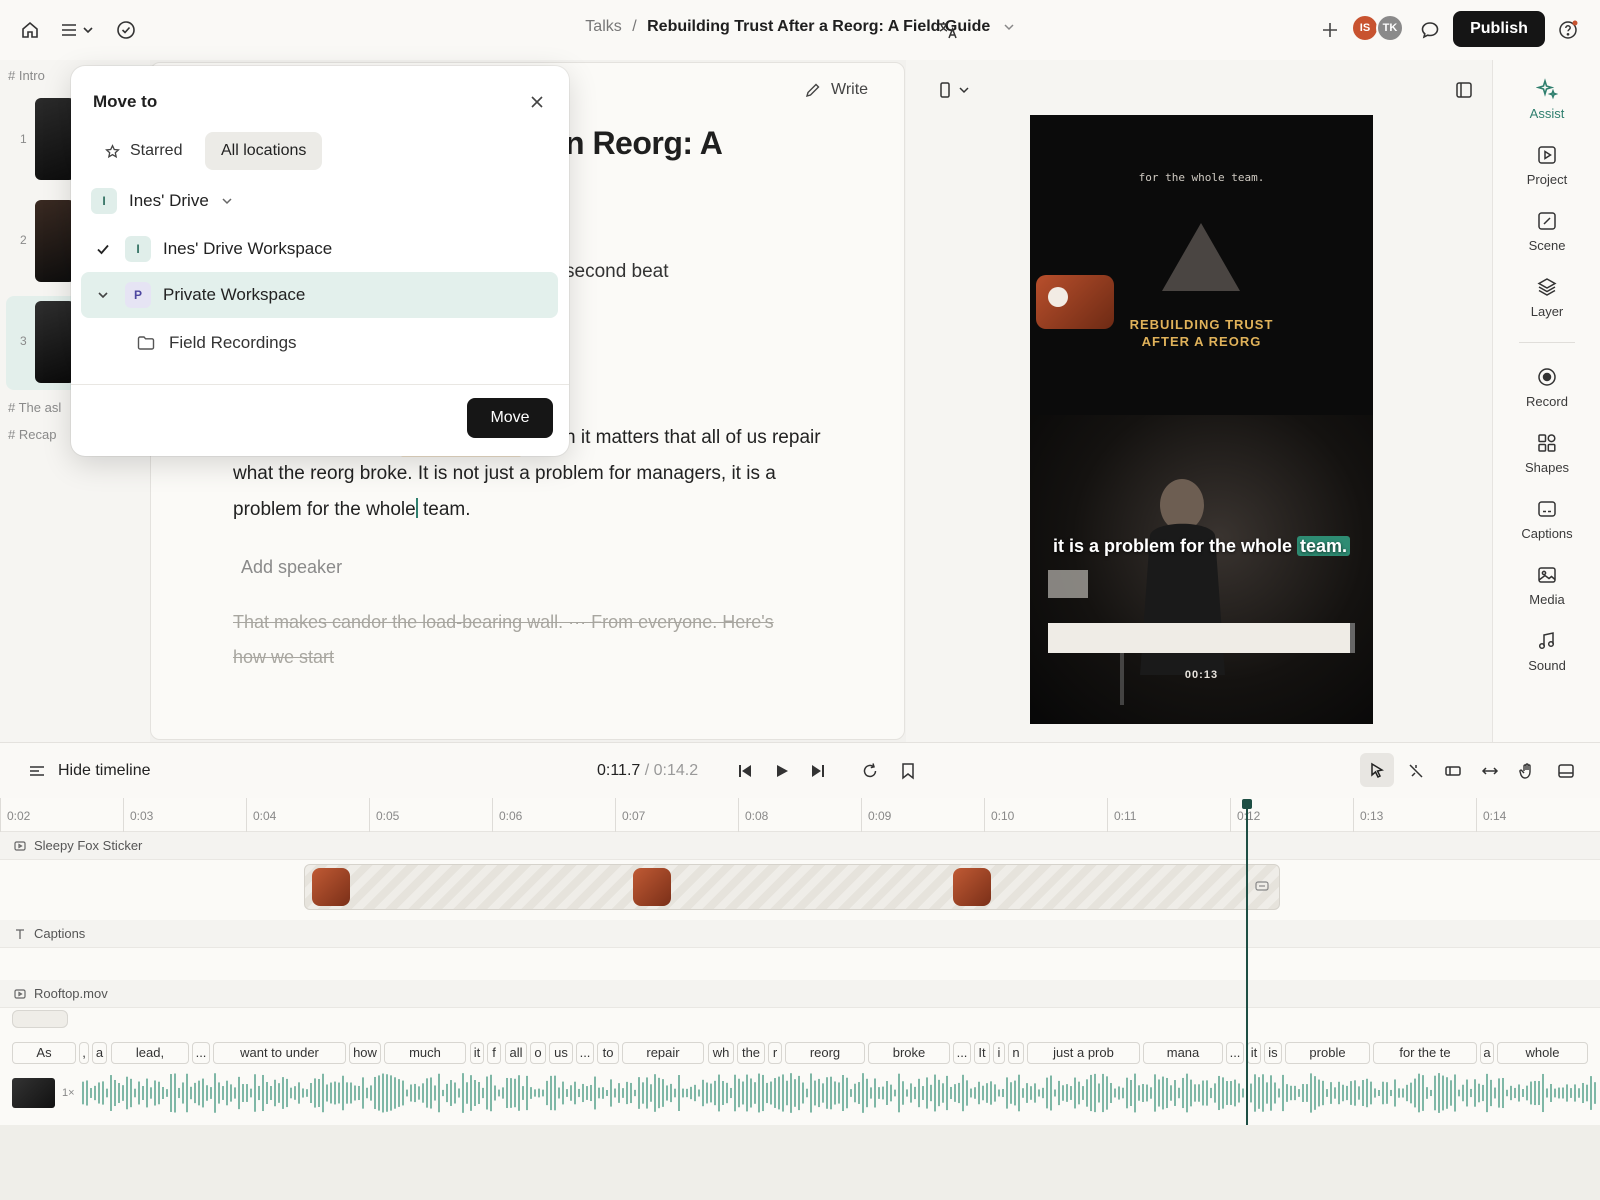 Image resolution: width=1600 pixels, height=1200 pixels. What do you see at coordinates (800, 934) in the screenshot?
I see `track-header-captions: Captions` at bounding box center [800, 934].